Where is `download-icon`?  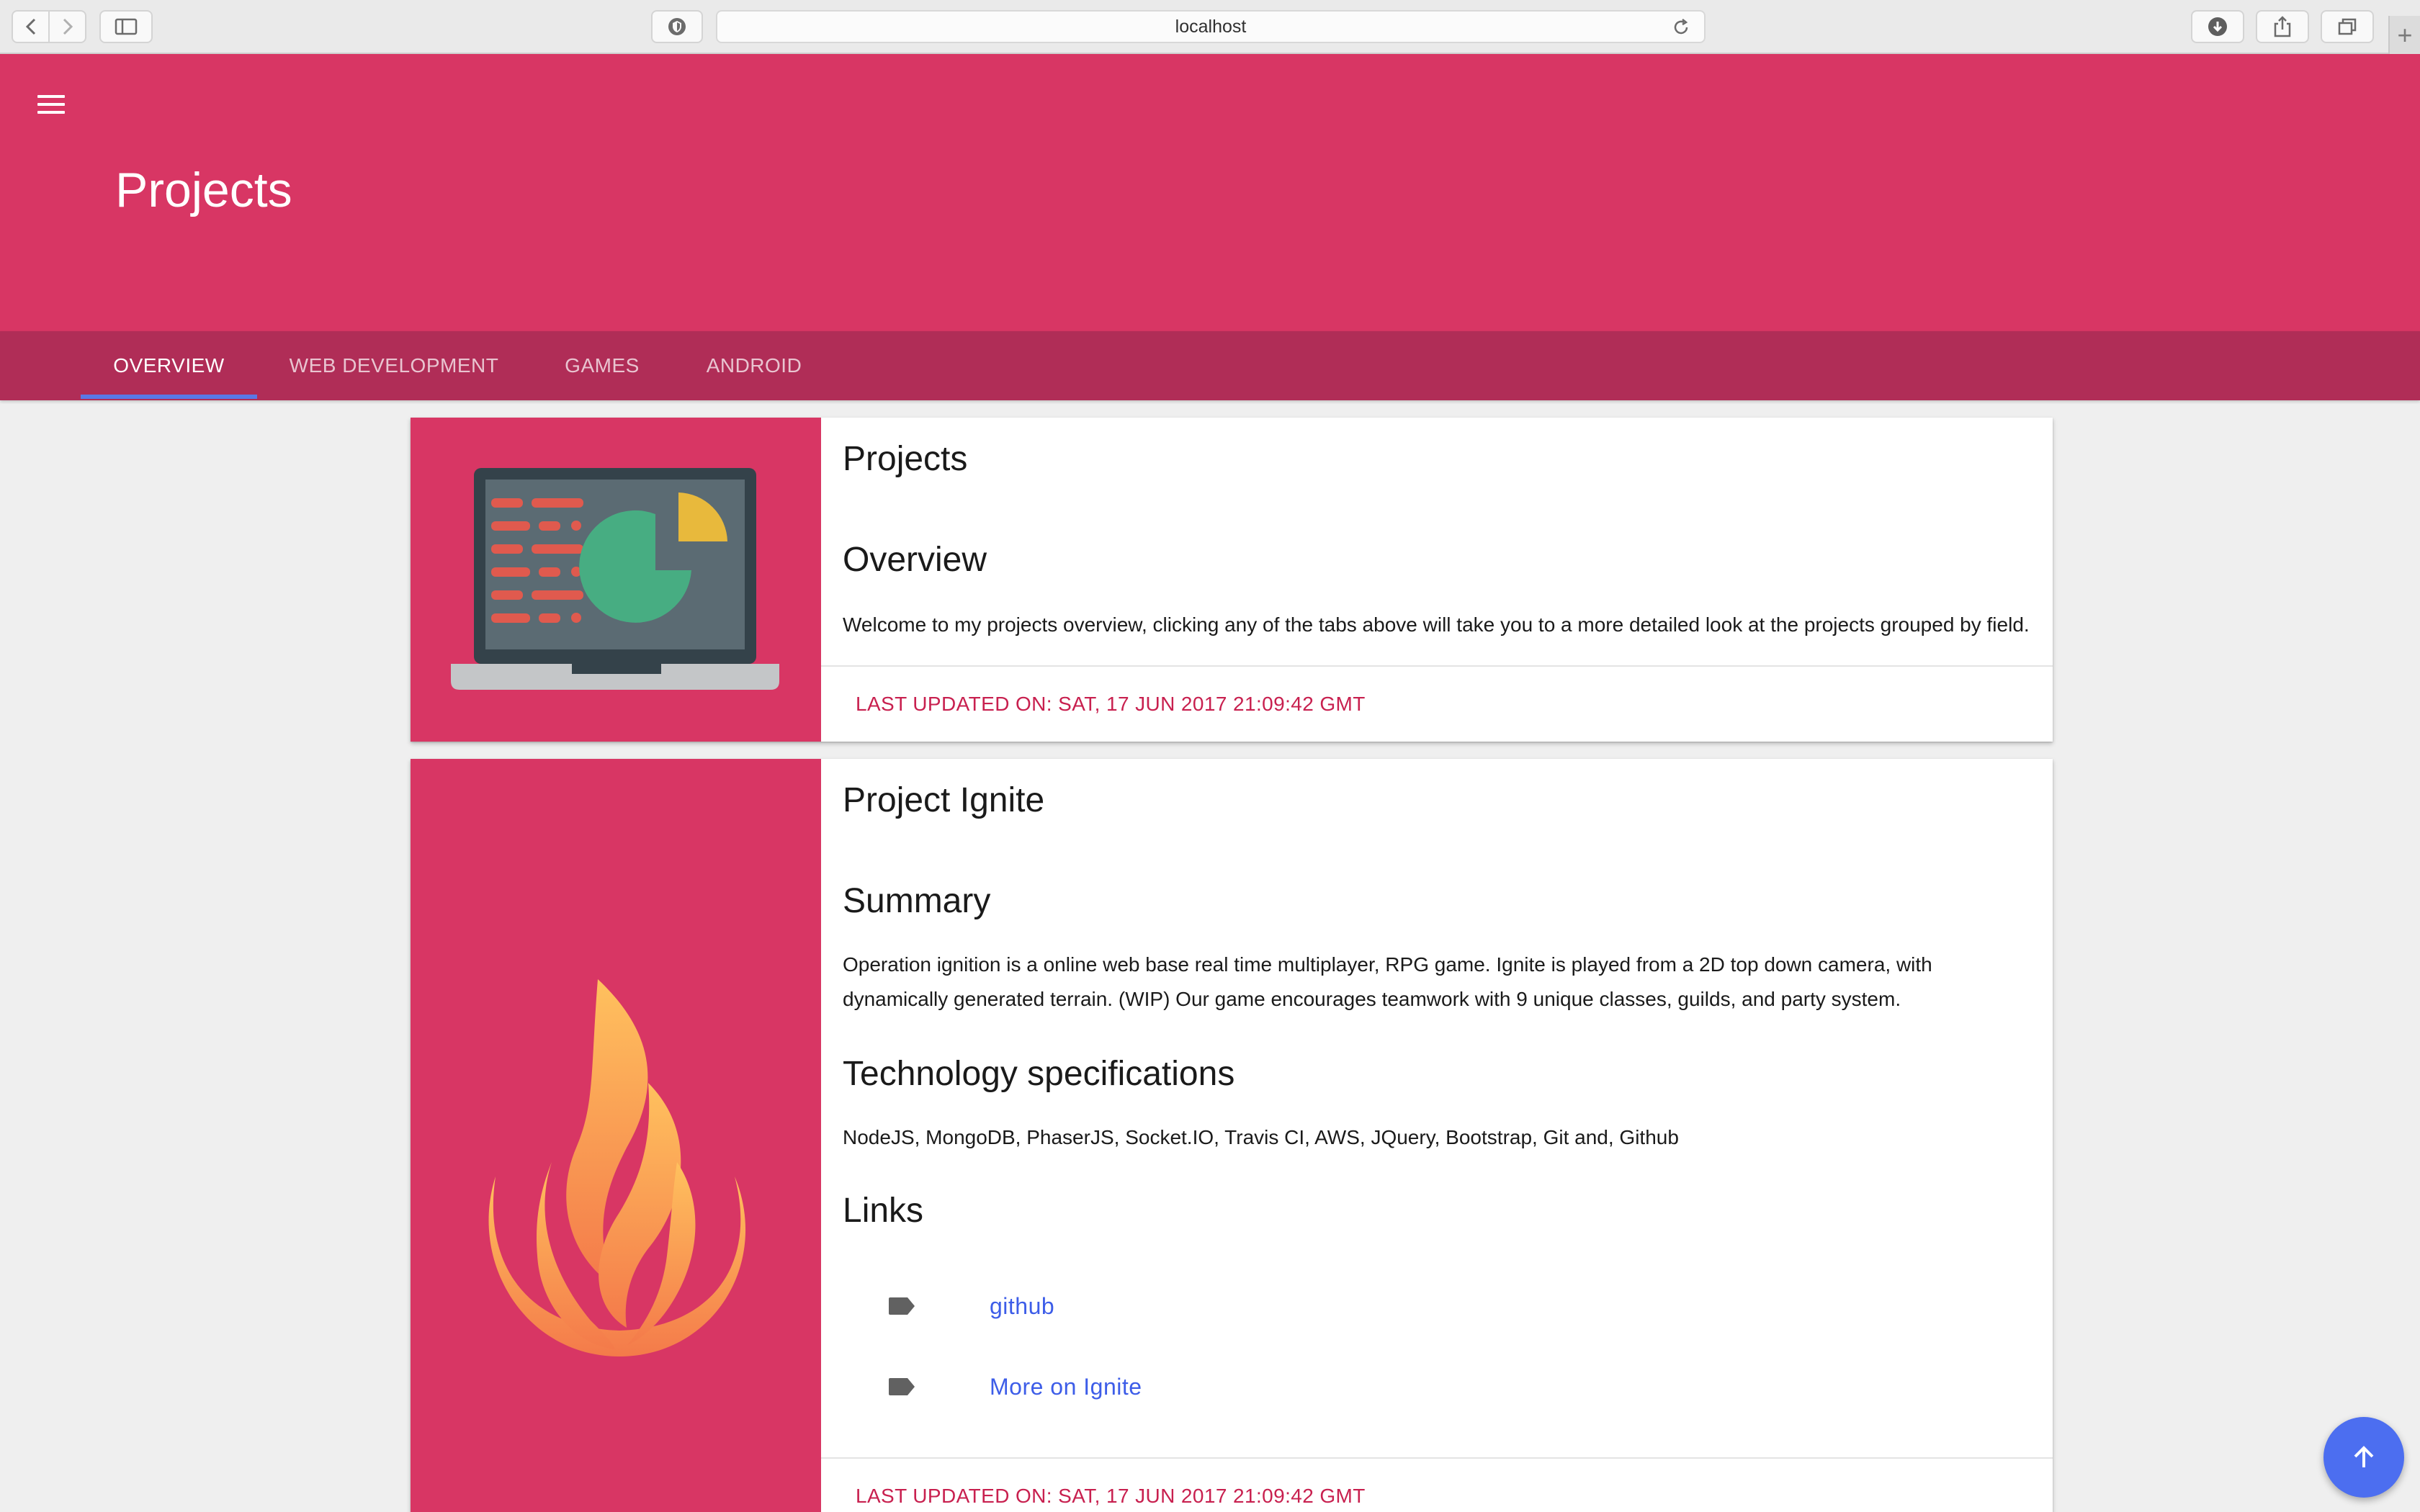
download-icon is located at coordinates (2217, 26).